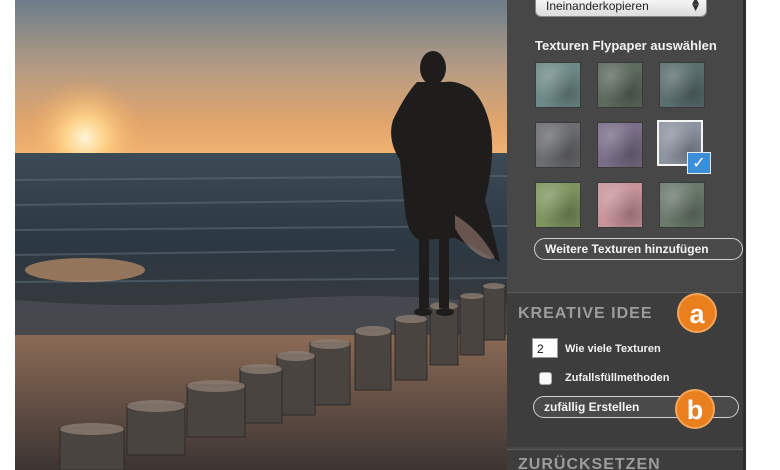 The width and height of the screenshot is (780, 470). I want to click on random-fill-checkbox, so click(545, 378).